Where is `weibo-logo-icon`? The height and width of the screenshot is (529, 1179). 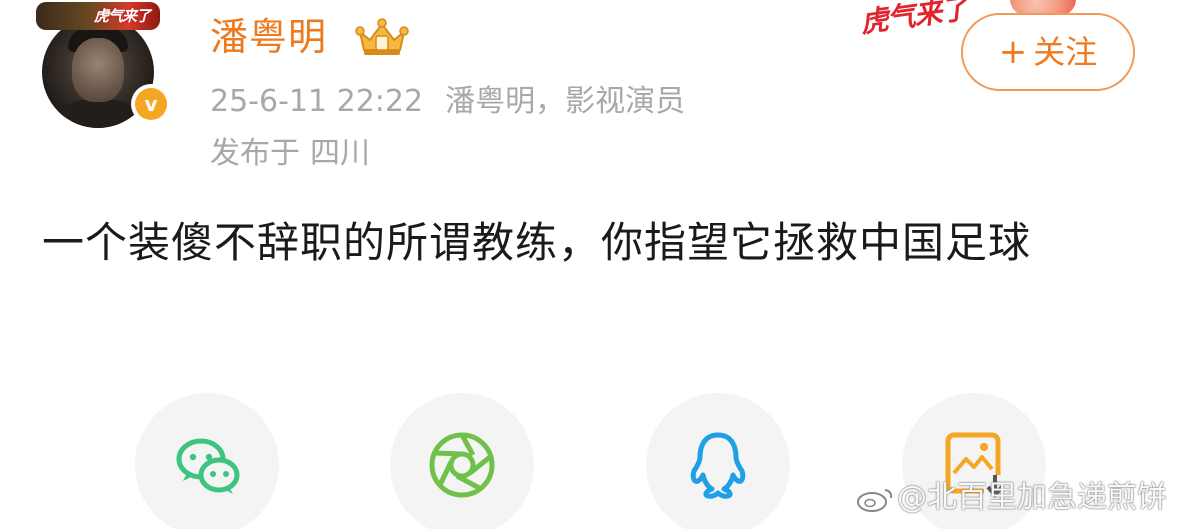 weibo-logo-icon is located at coordinates (875, 500).